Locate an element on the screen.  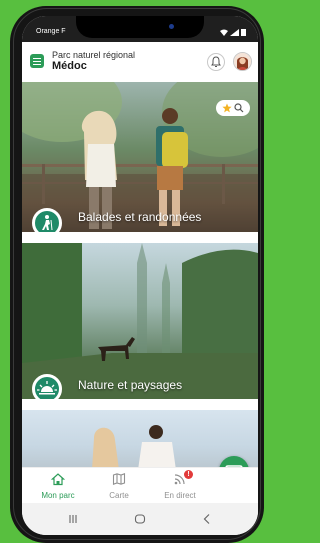
tab-label: En direct is located at coordinates (180, 495).